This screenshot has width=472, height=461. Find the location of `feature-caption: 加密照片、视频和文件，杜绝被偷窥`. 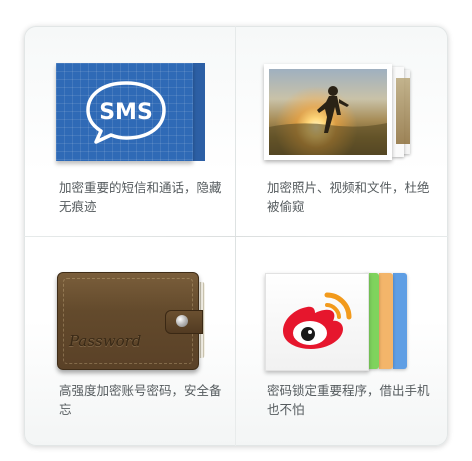

feature-caption: 加密照片、视频和文件，杜绝被偷窥 is located at coordinates (348, 197).